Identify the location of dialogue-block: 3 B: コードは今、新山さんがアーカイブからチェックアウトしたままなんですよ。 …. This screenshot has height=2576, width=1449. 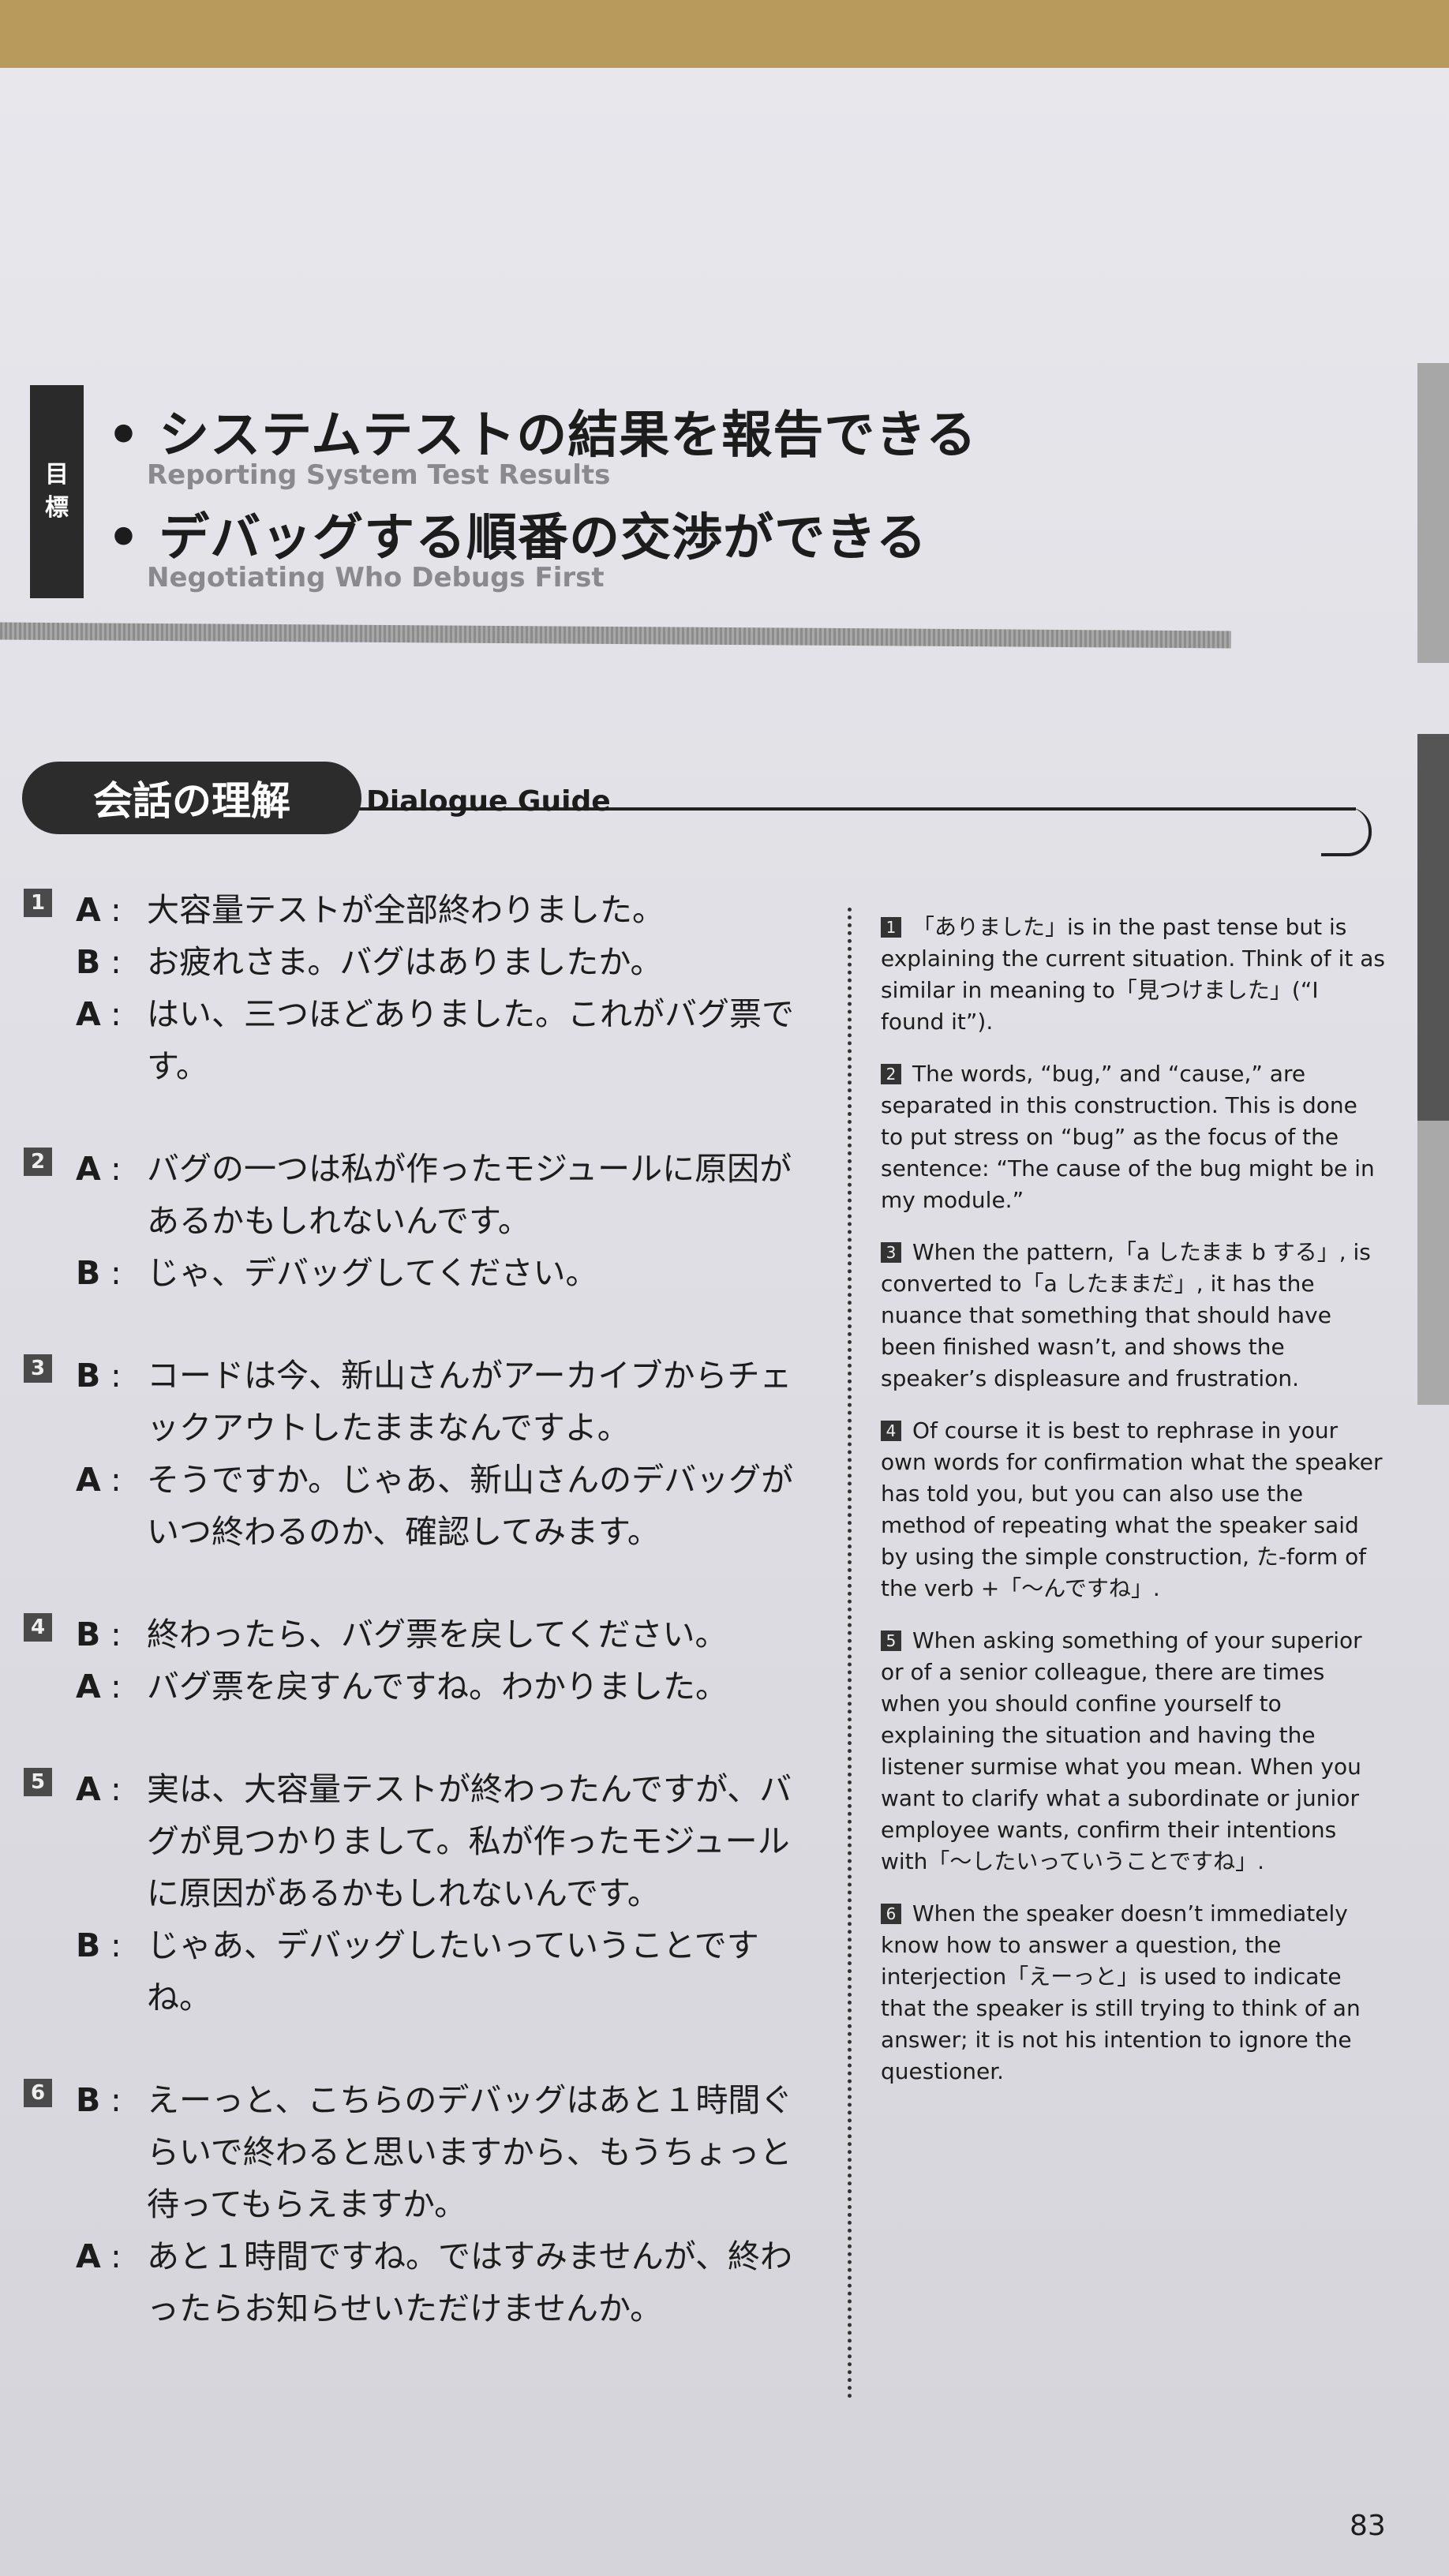
(422, 1454).